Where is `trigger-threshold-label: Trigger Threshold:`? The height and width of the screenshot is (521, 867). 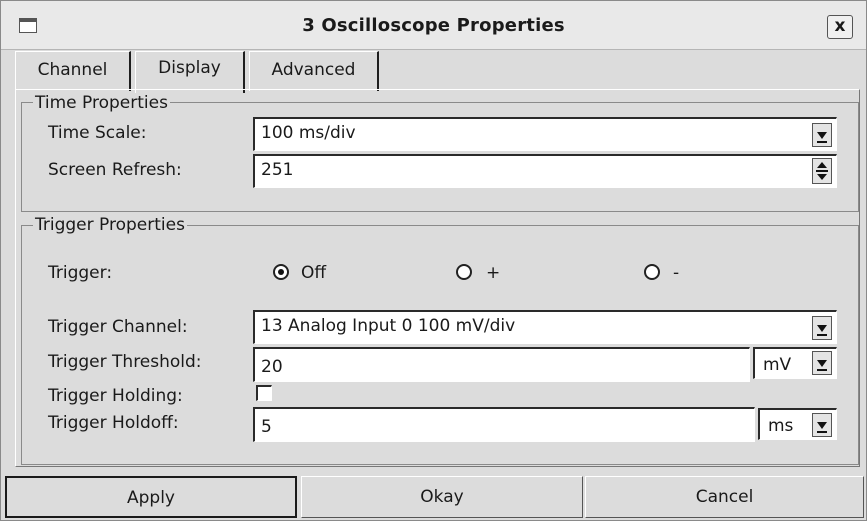 trigger-threshold-label: Trigger Threshold: is located at coordinates (125, 362).